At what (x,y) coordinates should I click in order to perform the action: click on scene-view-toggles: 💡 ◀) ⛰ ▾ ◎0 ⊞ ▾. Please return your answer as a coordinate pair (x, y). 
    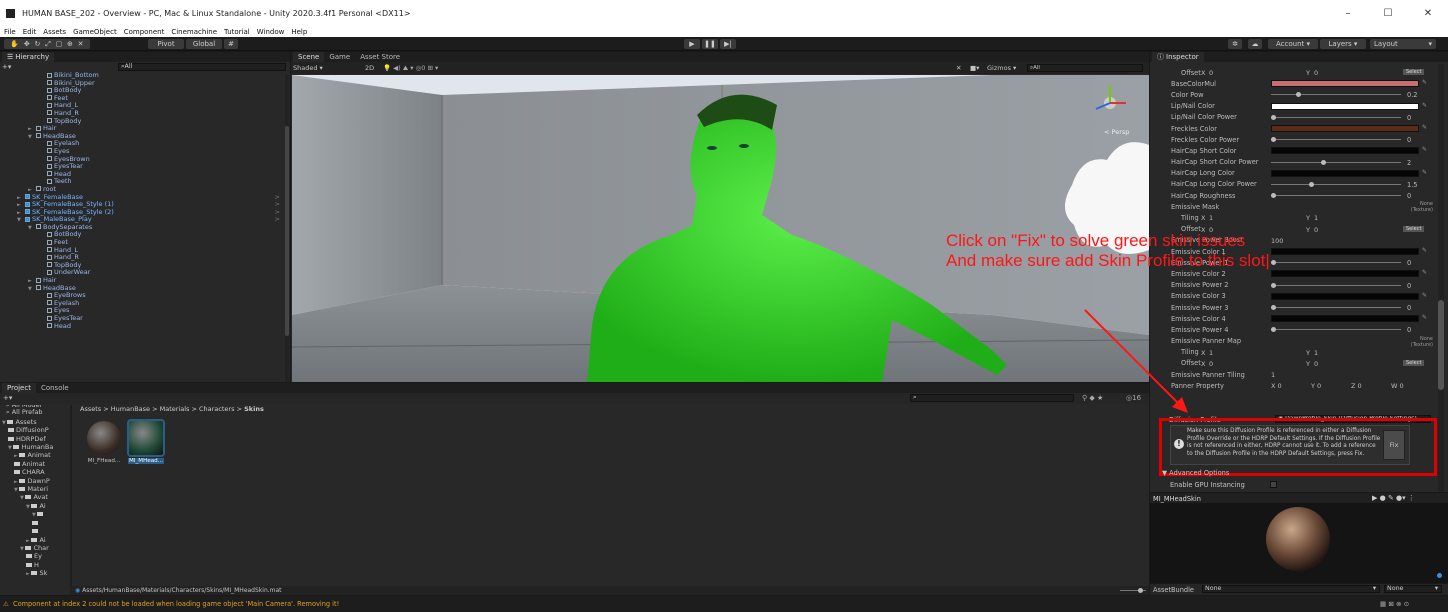
    Looking at the image, I should click on (410, 68).